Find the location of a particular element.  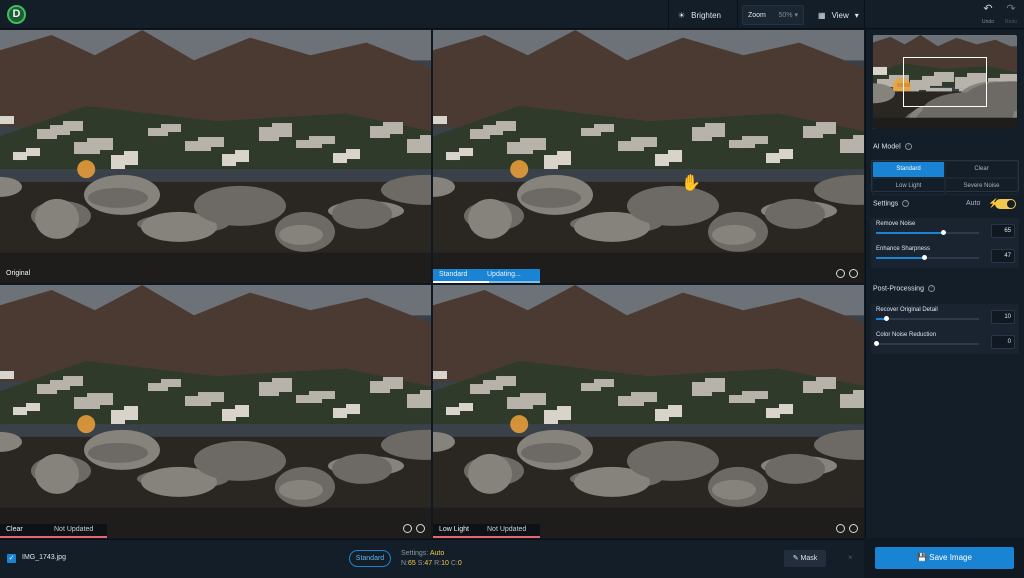

slider-value-input: 47 is located at coordinates (1003, 256).